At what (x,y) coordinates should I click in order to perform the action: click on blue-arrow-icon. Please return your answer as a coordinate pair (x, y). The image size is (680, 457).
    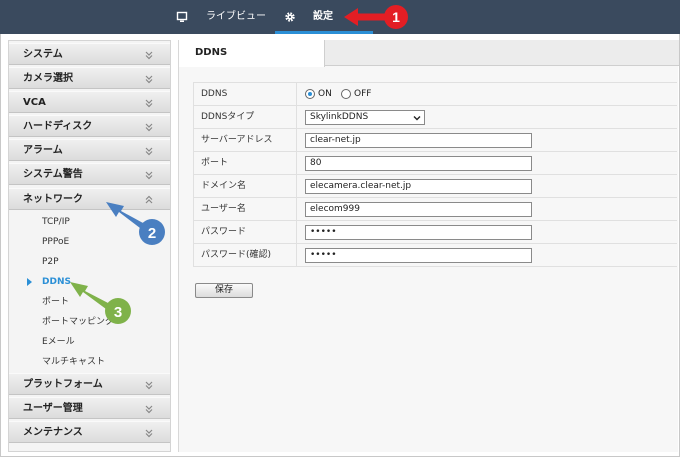
    Looking at the image, I should click on (124, 215).